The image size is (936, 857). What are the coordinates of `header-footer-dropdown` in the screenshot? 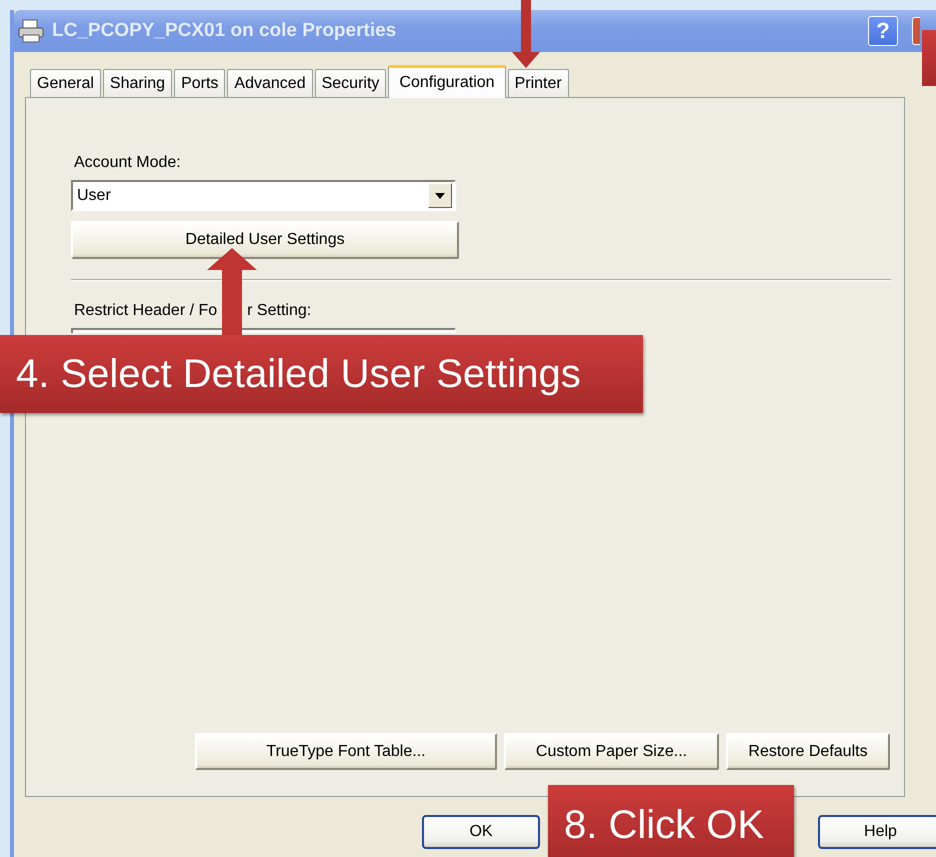 It's located at (263, 330).